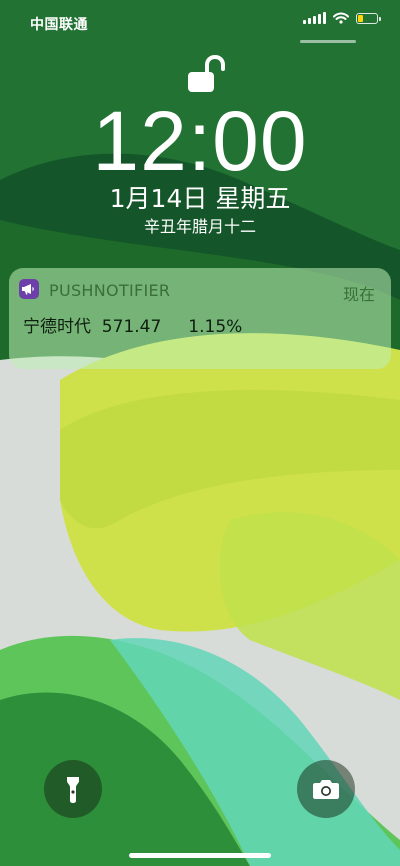  Describe the element at coordinates (110, 290) in the screenshot. I see `notification-app-name: PUSHNOTIFIER` at that location.